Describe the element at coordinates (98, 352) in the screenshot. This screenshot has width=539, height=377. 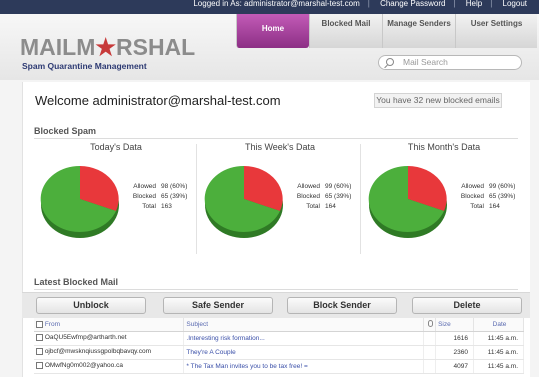
I see `from-cell: ojbcf@mwsknqiussgpolbqbavqy.com` at that location.